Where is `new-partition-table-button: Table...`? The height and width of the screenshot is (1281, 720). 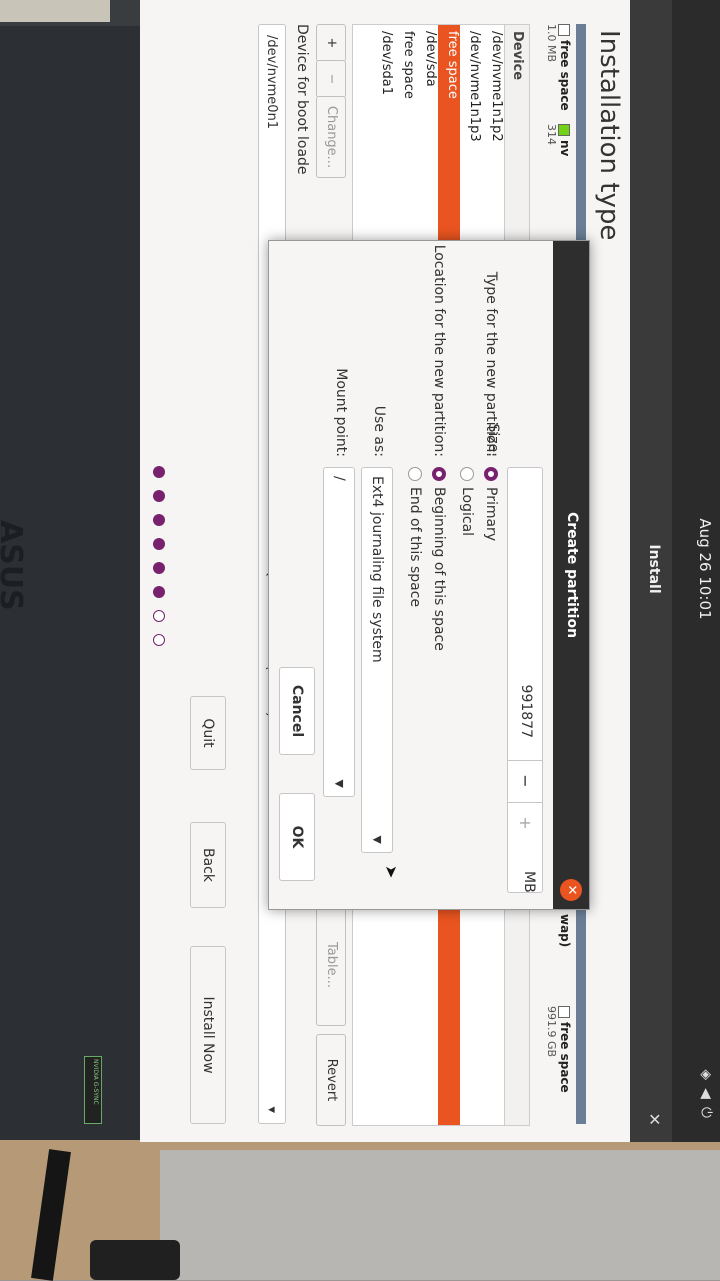 new-partition-table-button: Table... is located at coordinates (331, 965).